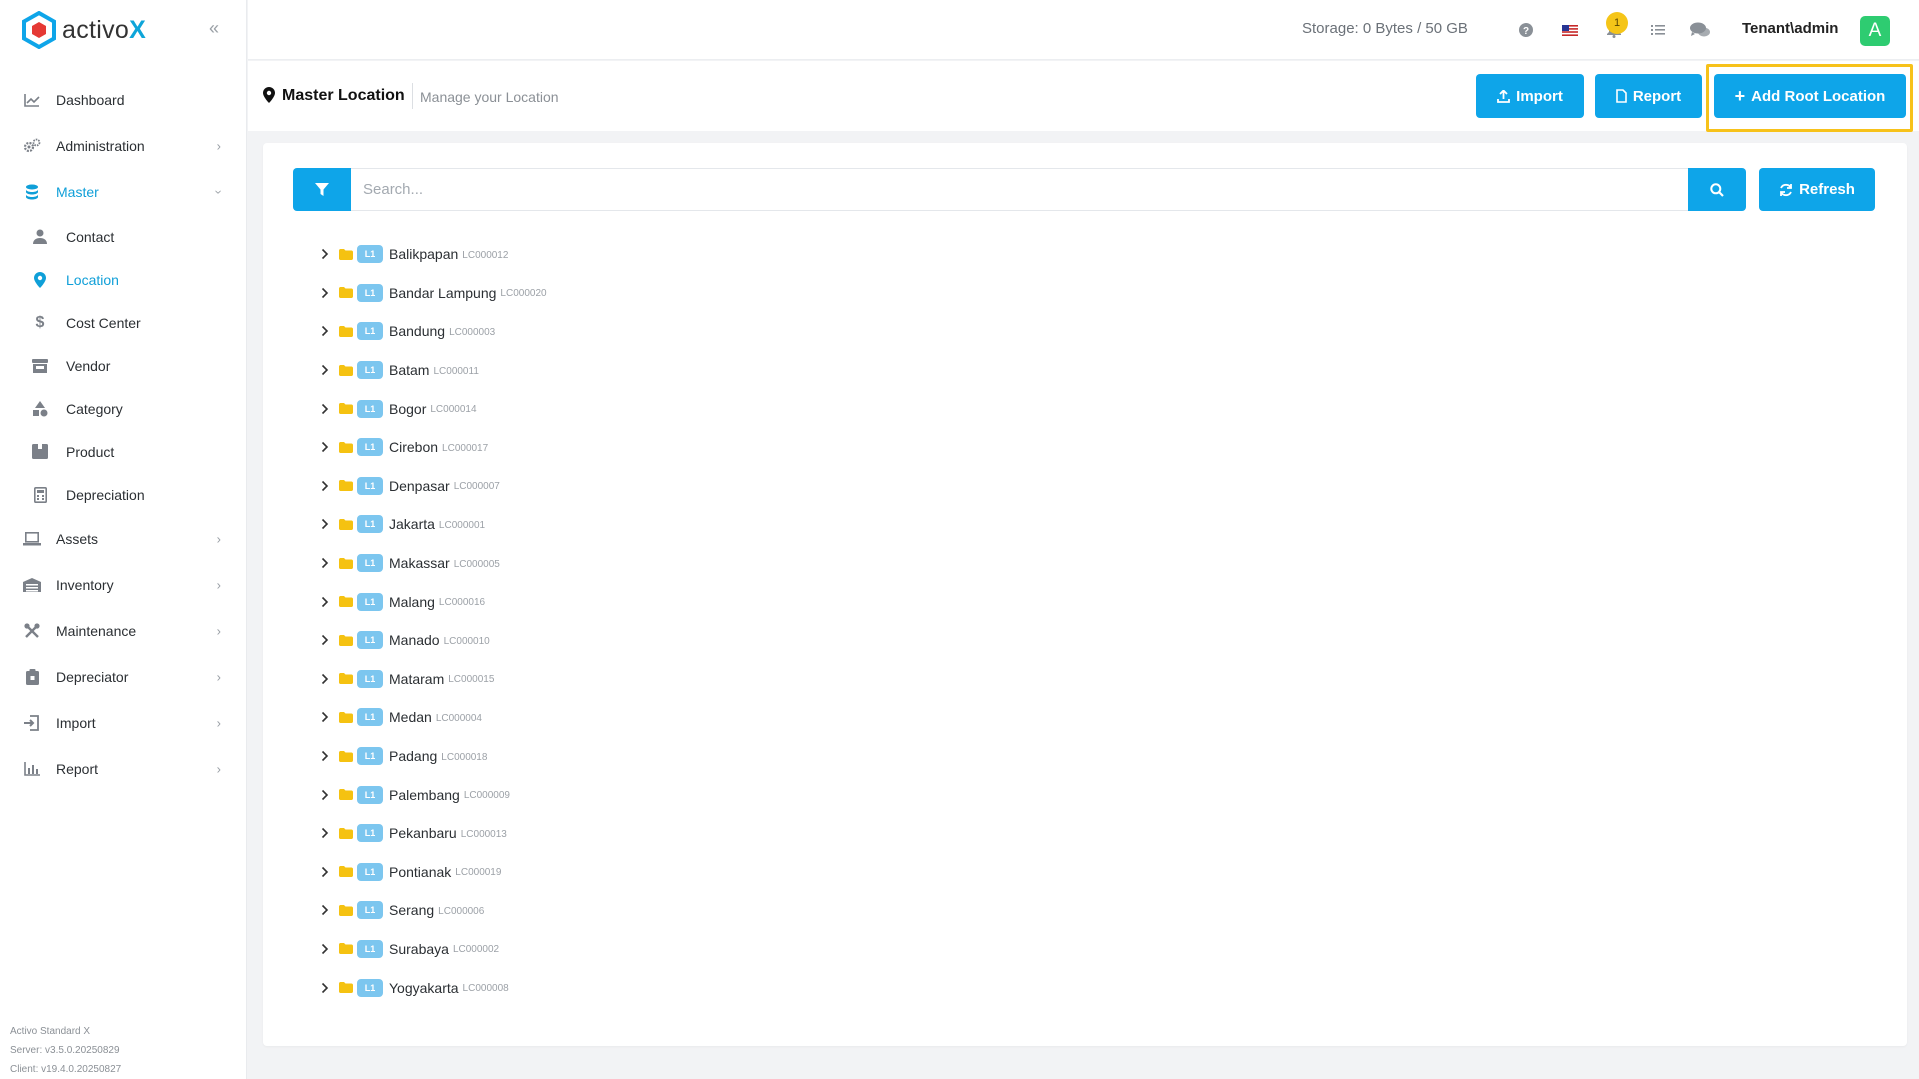  What do you see at coordinates (50, 1031) in the screenshot?
I see `edition-text: Activo Standard X` at bounding box center [50, 1031].